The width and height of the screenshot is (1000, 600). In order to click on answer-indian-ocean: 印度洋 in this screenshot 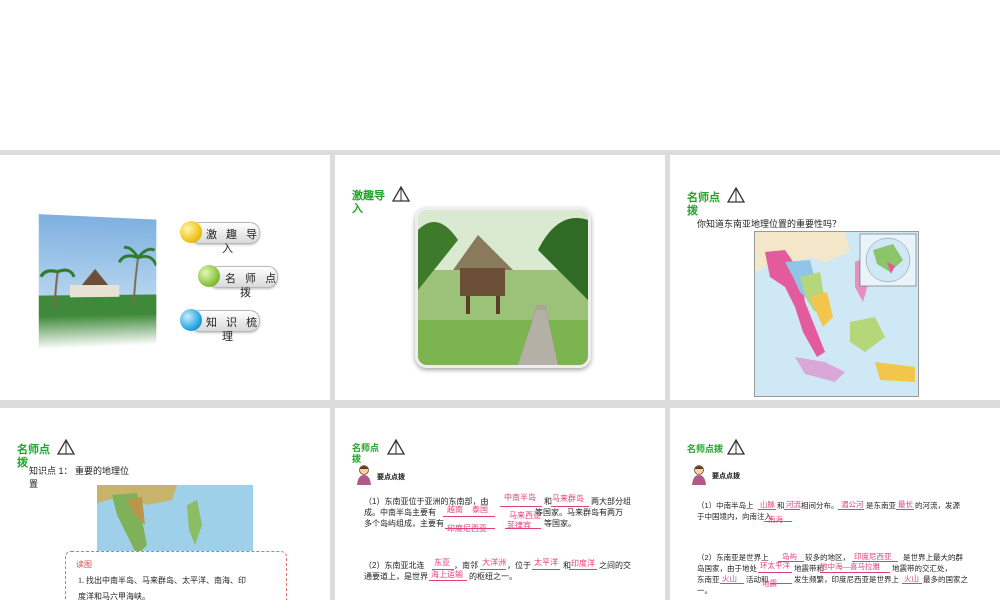, I will do `click(583, 563)`.